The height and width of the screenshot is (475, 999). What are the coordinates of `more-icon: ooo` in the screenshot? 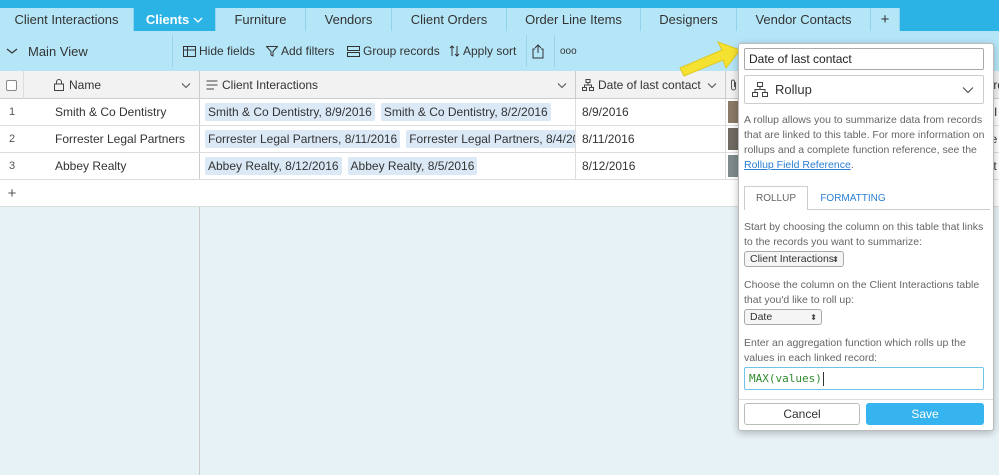 It's located at (568, 51).